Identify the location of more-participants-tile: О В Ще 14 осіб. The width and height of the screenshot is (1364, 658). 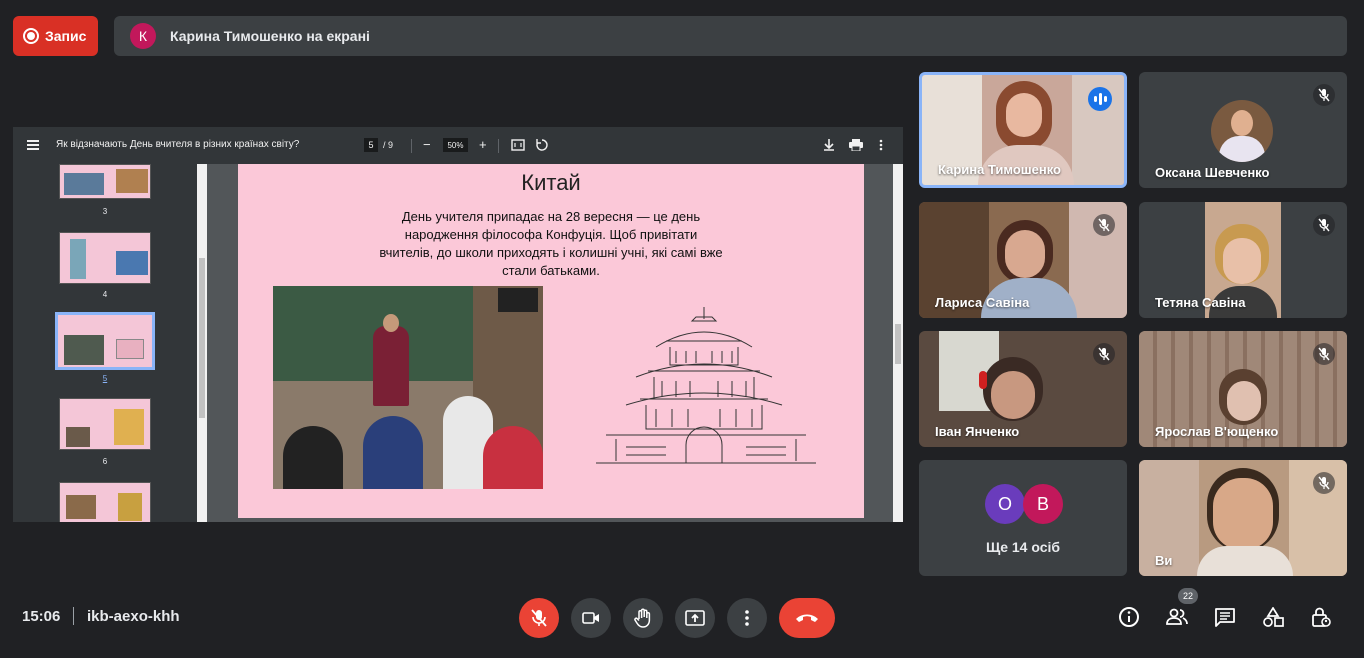
(1023, 518).